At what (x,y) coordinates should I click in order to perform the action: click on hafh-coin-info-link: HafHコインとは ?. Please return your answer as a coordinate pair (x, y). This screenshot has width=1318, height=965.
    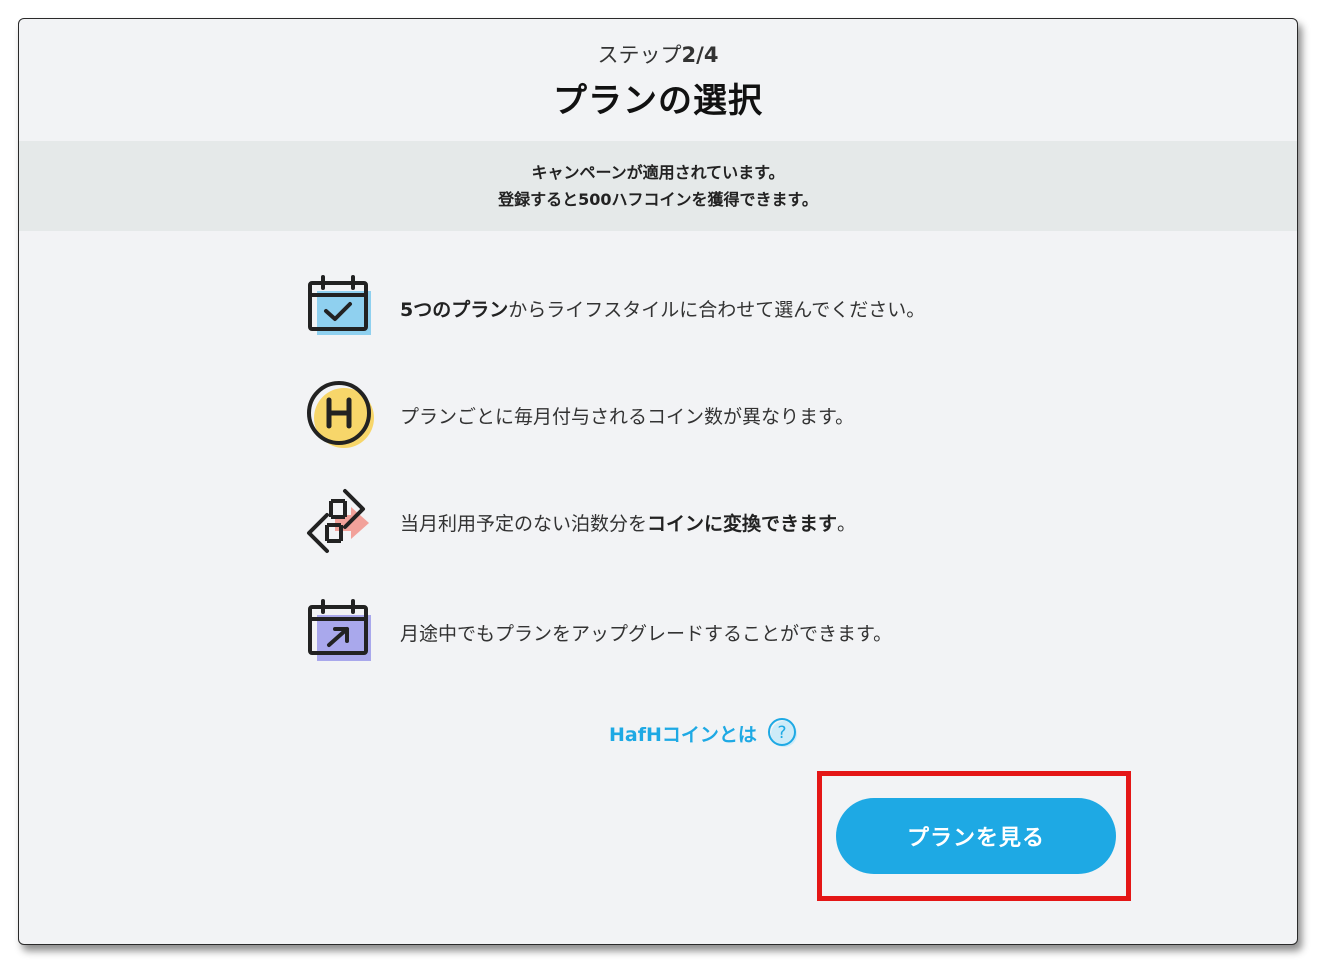
    Looking at the image, I should click on (704, 733).